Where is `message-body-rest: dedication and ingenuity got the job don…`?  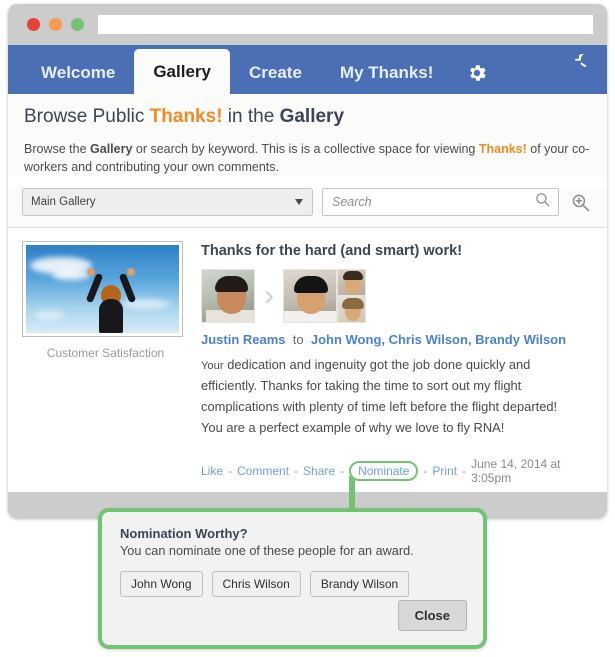
message-body-rest: dedication and ingenuity got the job don… is located at coordinates (379, 396).